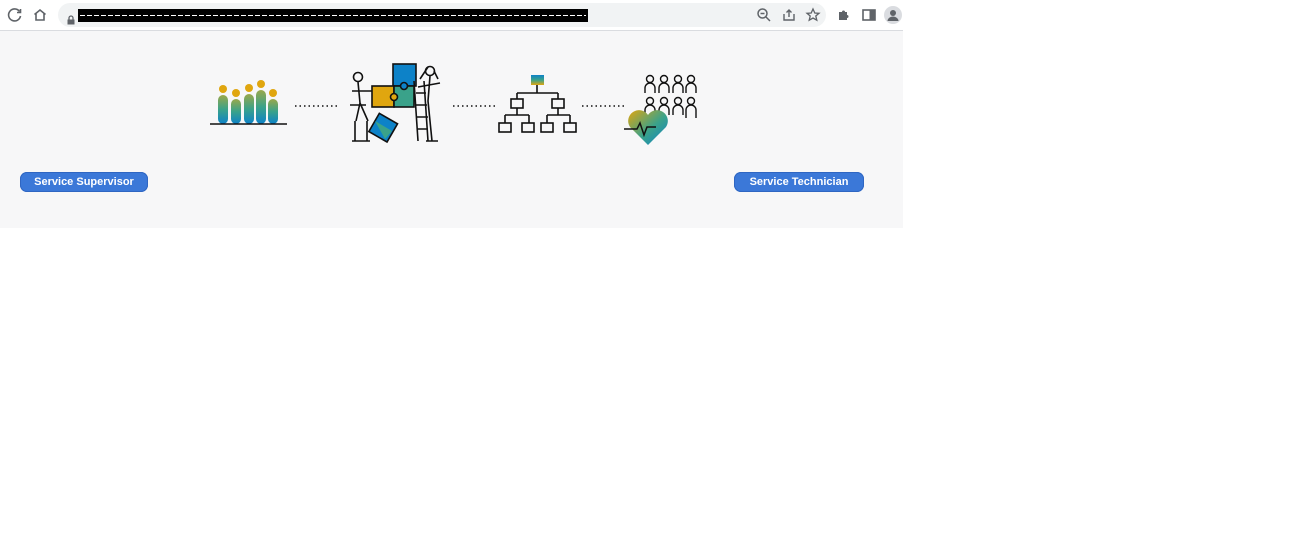 The height and width of the screenshot is (538, 1314). Describe the element at coordinates (893, 15) in the screenshot. I see `profile-avatar-icon` at that location.